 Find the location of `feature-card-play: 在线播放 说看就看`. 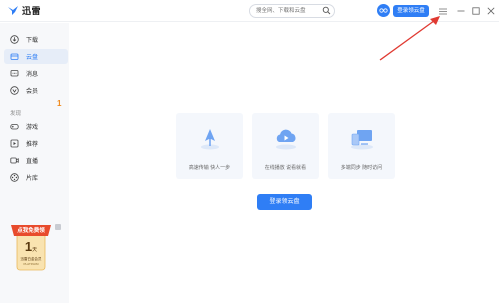

feature-card-play: 在线播放 说看就看 is located at coordinates (285, 146).